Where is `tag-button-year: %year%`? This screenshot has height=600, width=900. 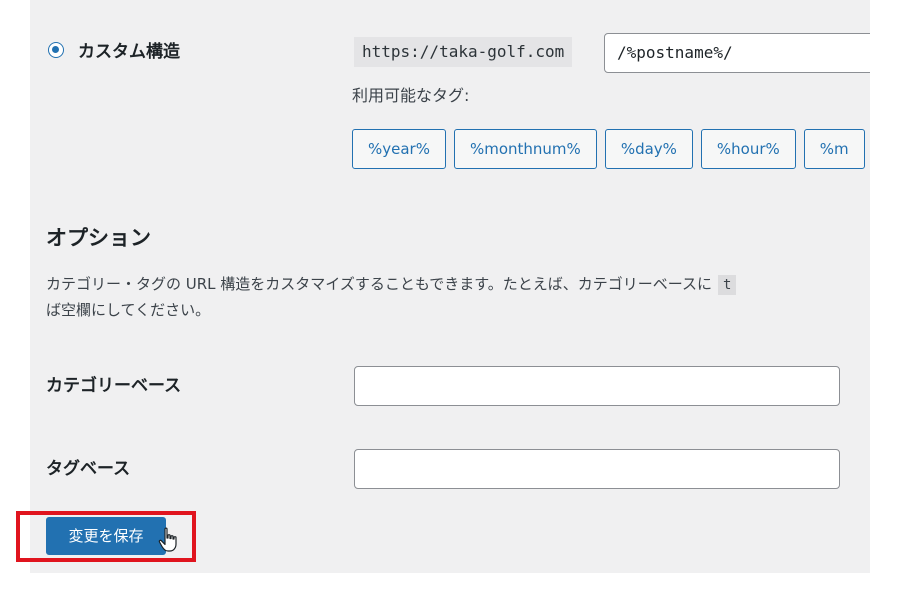
tag-button-year: %year% is located at coordinates (399, 149).